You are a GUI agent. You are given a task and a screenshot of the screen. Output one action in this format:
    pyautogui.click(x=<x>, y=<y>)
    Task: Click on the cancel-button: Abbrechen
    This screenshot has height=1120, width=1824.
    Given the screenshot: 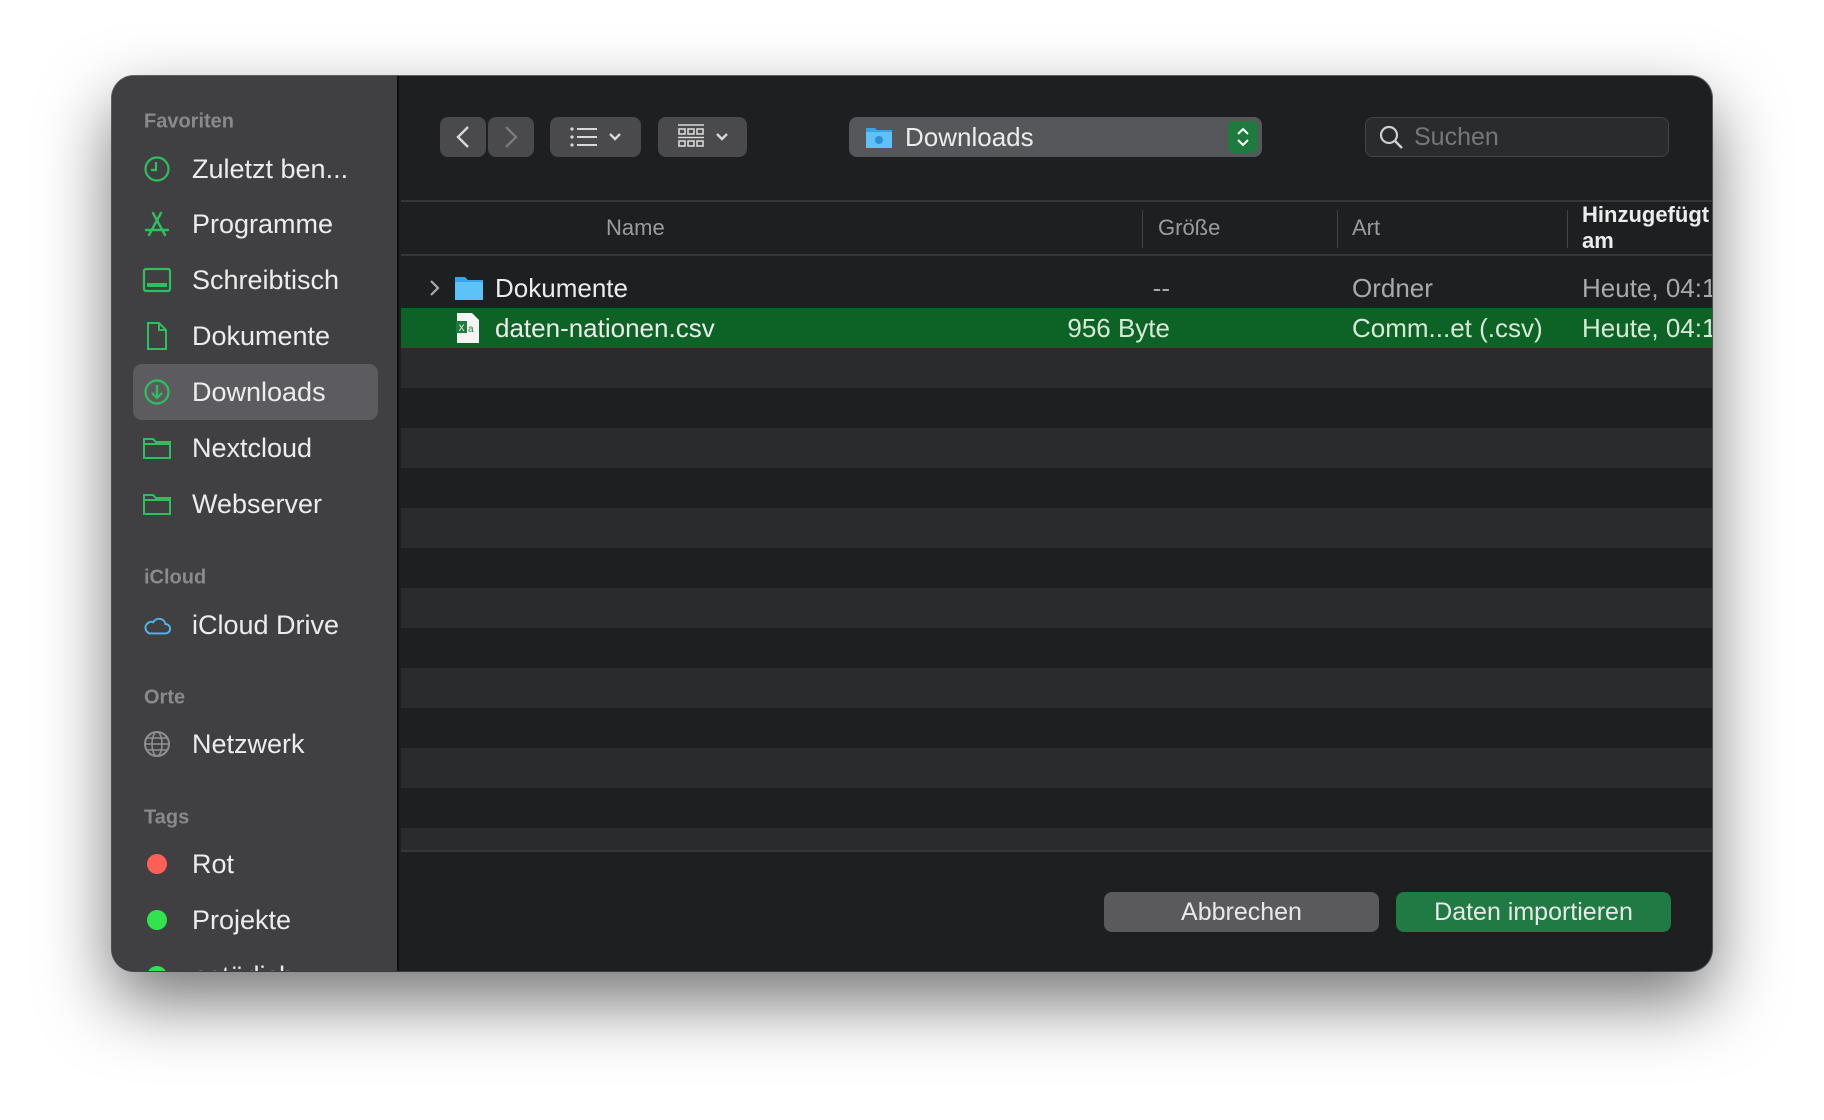 What is the action you would take?
    pyautogui.click(x=1241, y=912)
    